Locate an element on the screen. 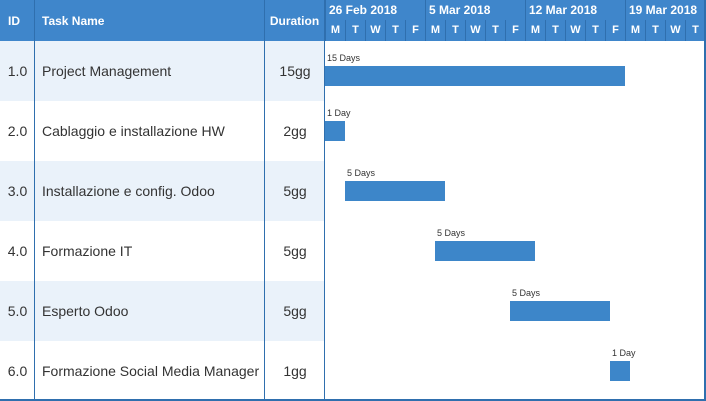 This screenshot has width=706, height=401. day-header-8: T is located at coordinates (495, 30).